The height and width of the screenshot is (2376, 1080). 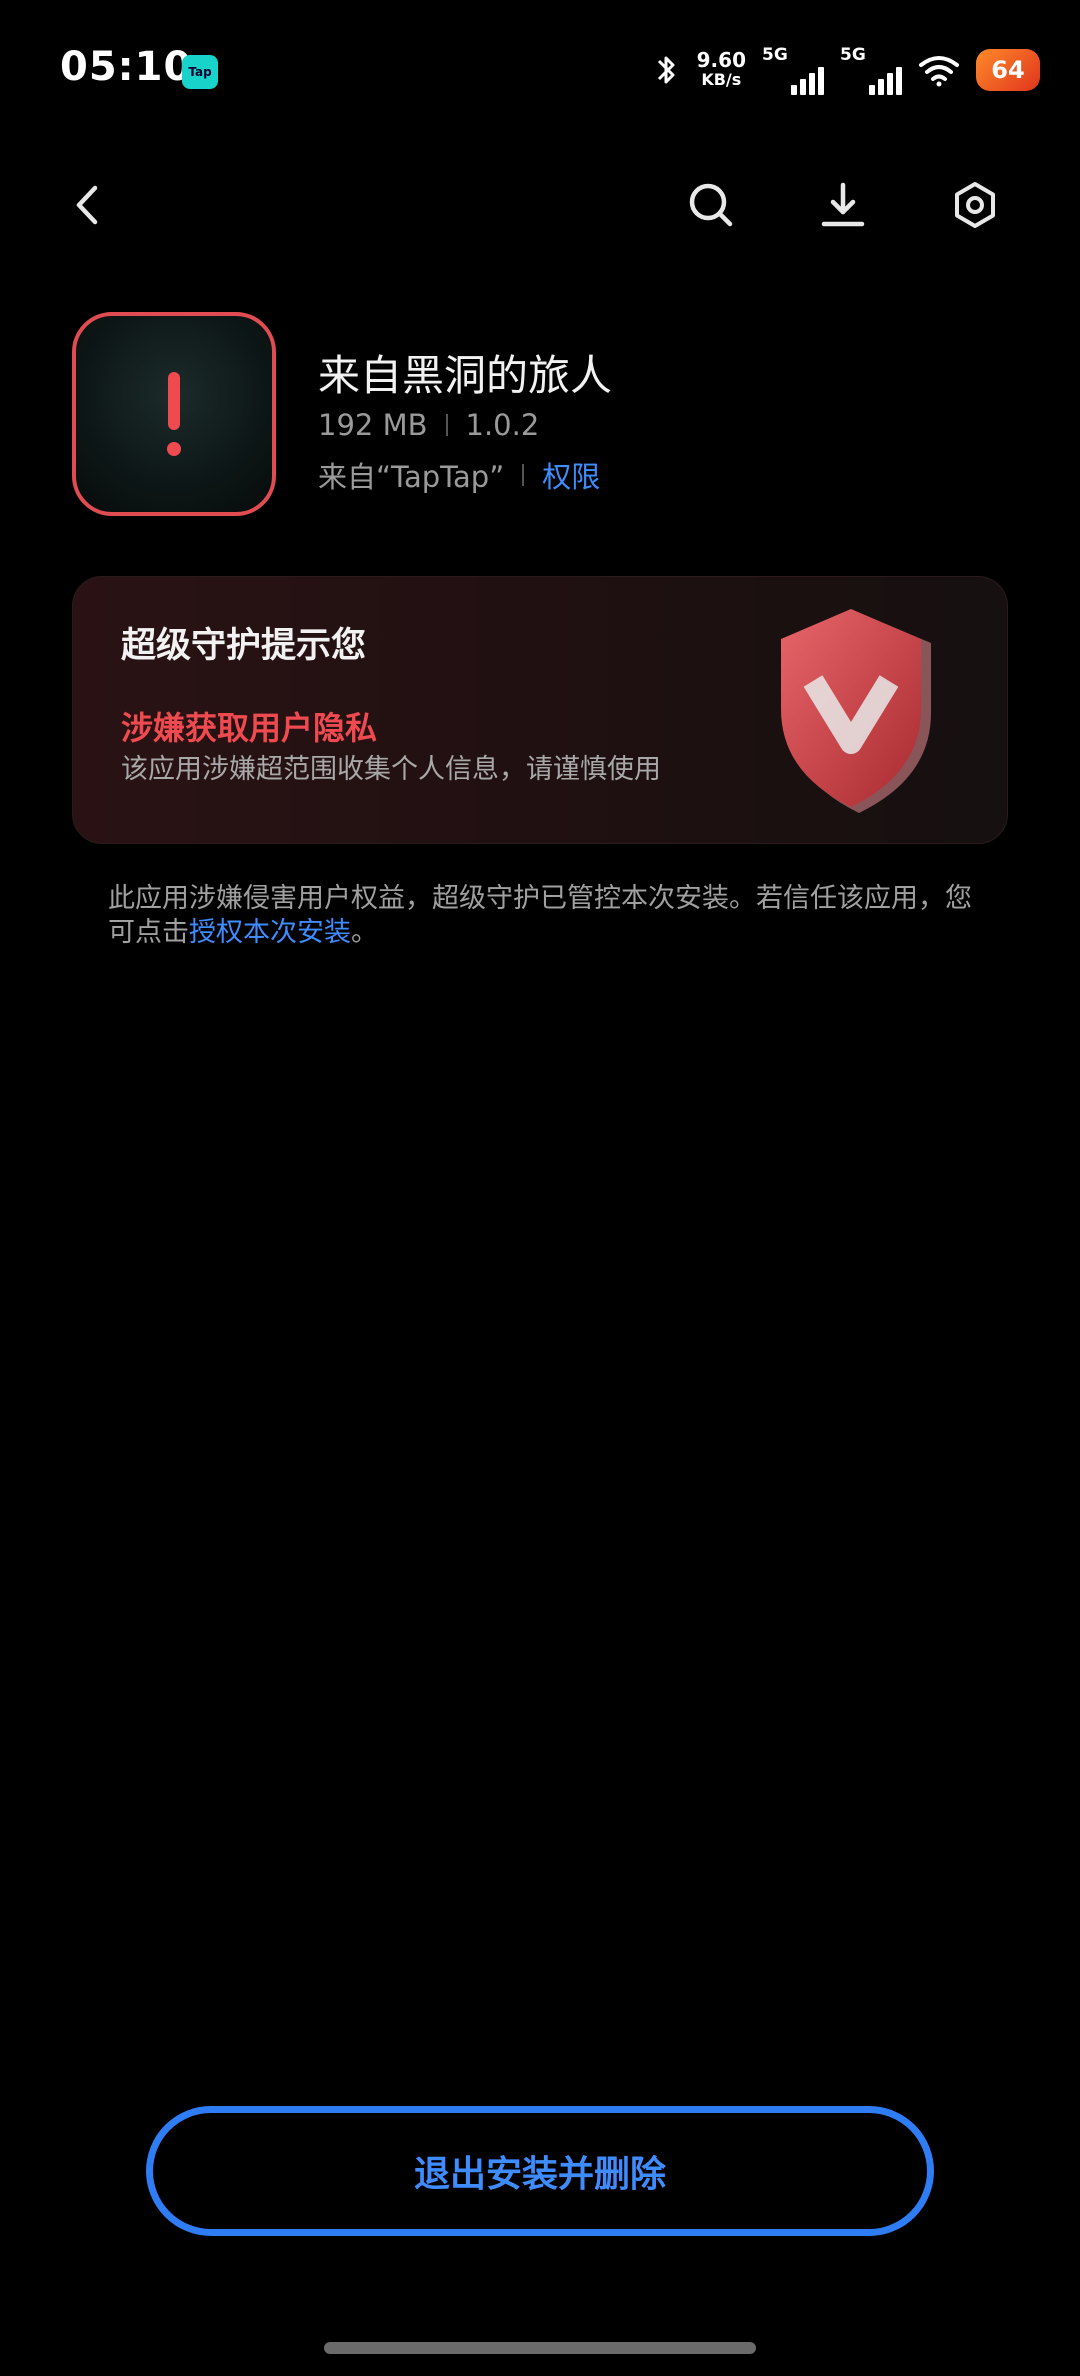 I want to click on status-bar: 05:10 Tap 9.60 KB/s 5G 5G 64, so click(x=540, y=75).